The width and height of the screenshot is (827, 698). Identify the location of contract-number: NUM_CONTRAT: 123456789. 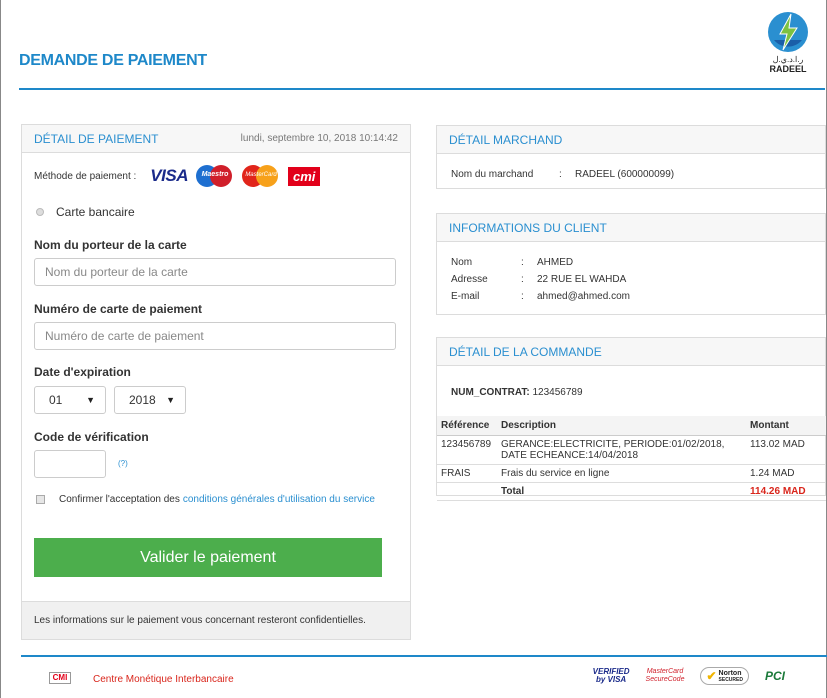
(517, 392).